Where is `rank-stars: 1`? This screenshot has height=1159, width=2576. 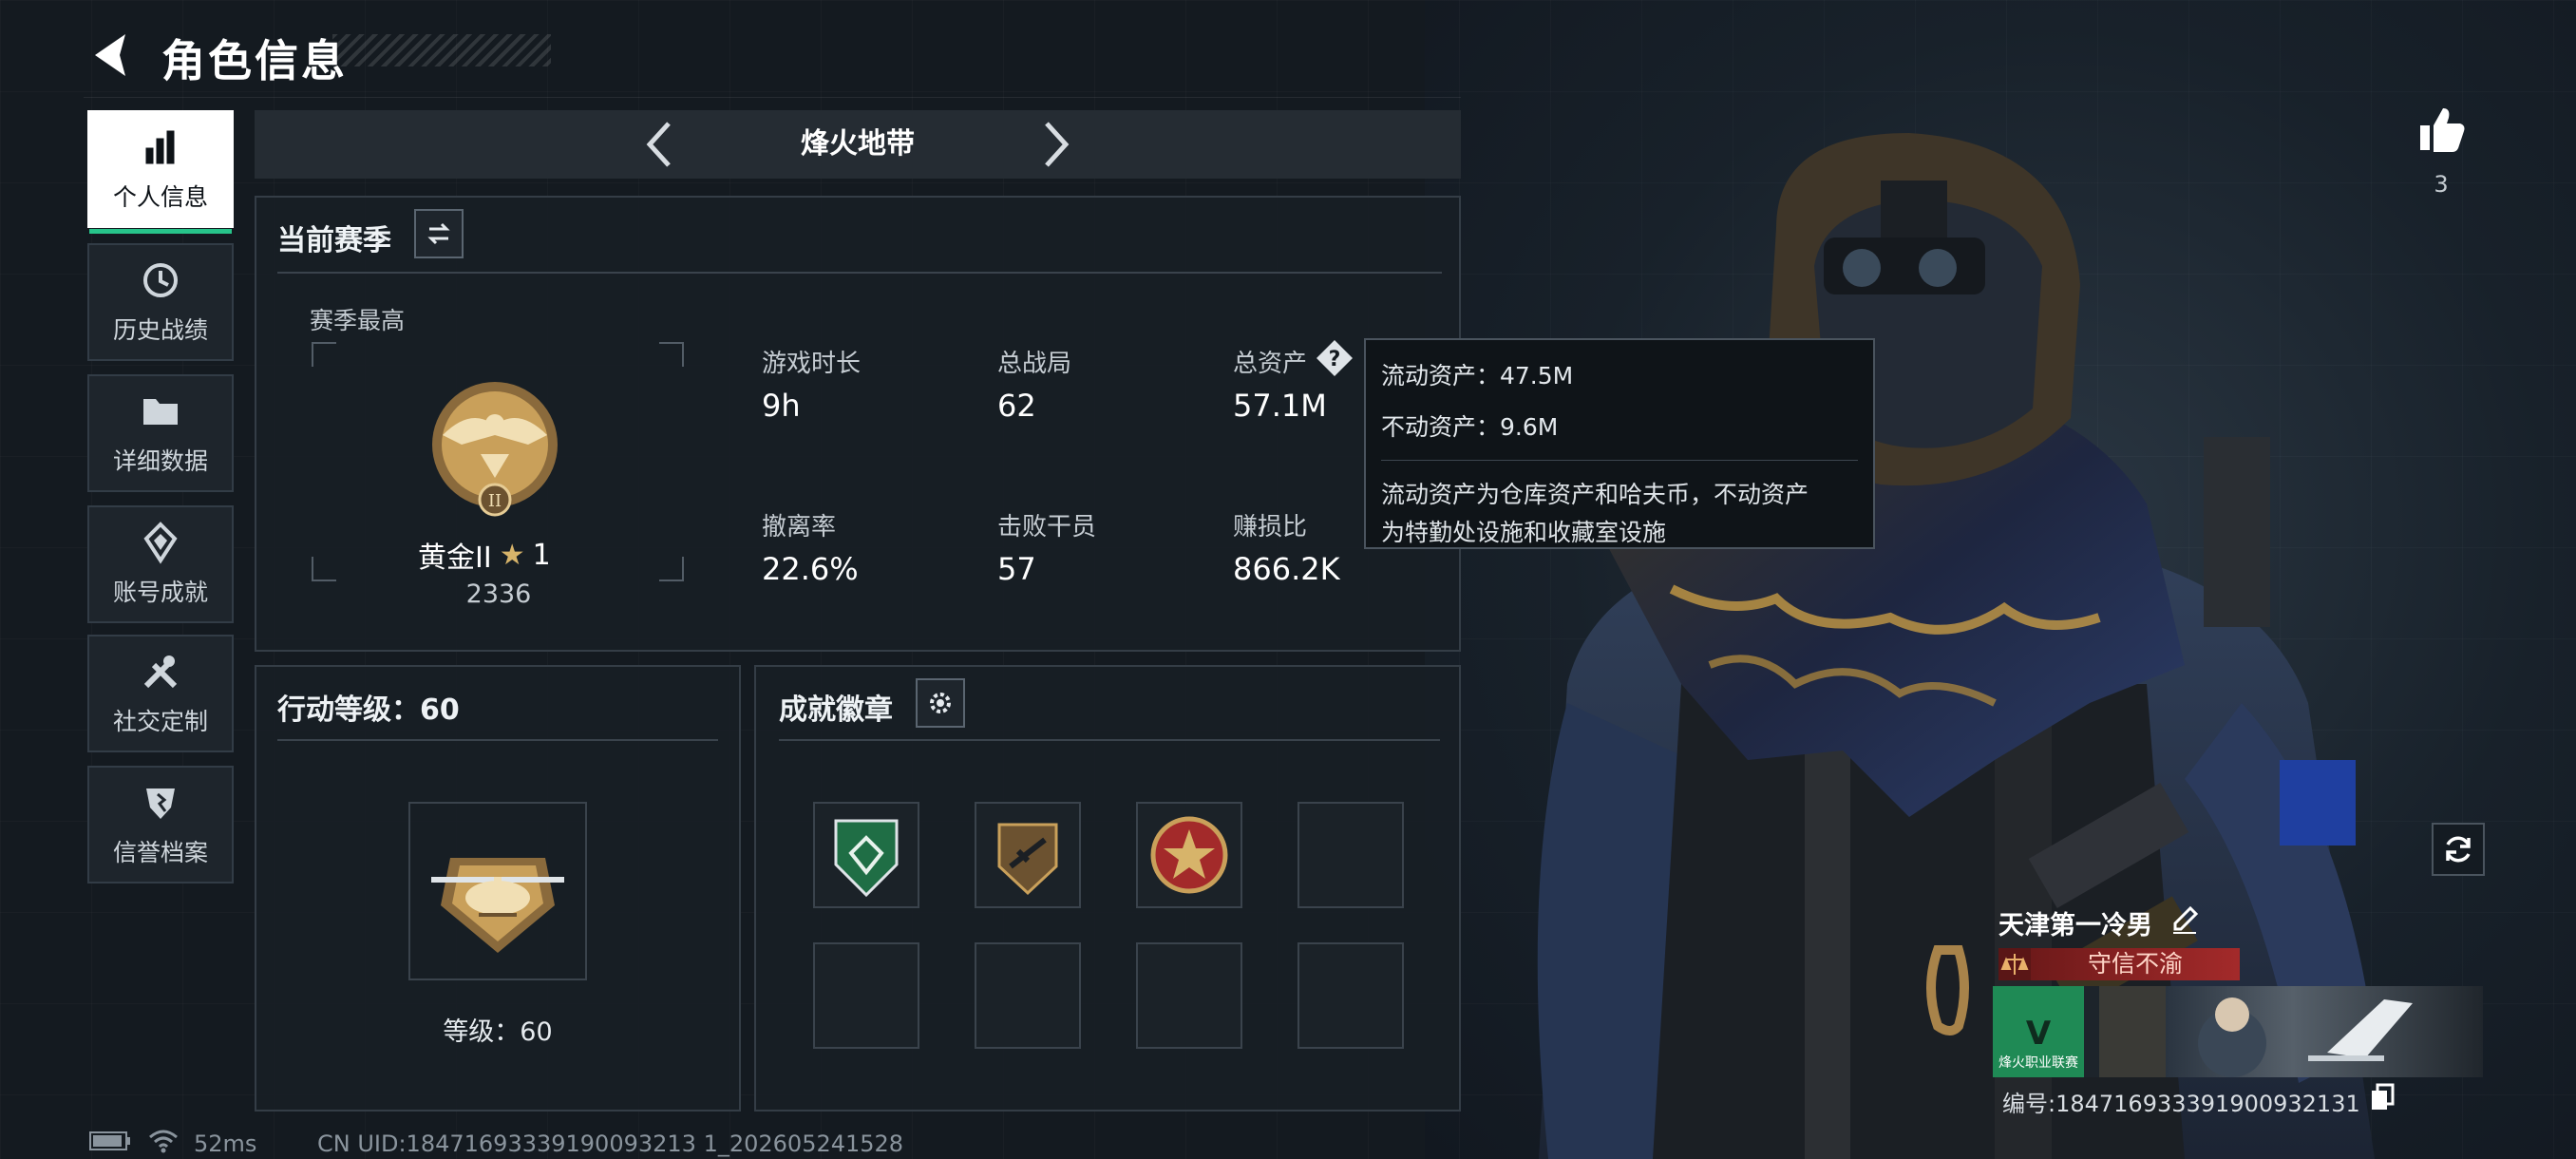 rank-stars: 1 is located at coordinates (541, 555).